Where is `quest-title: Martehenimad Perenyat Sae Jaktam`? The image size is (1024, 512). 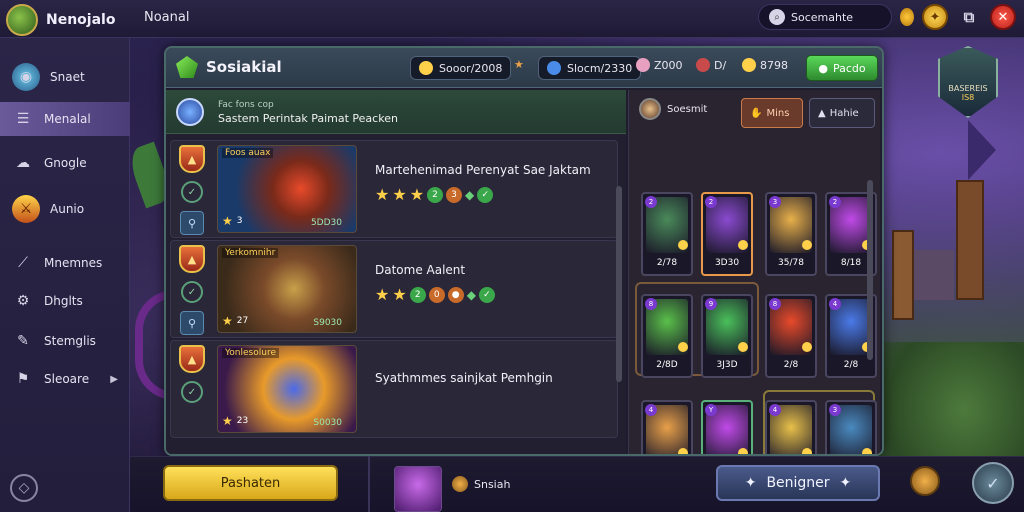
quest-title: Martehenimad Perenyat Sae Jaktam is located at coordinates (483, 170).